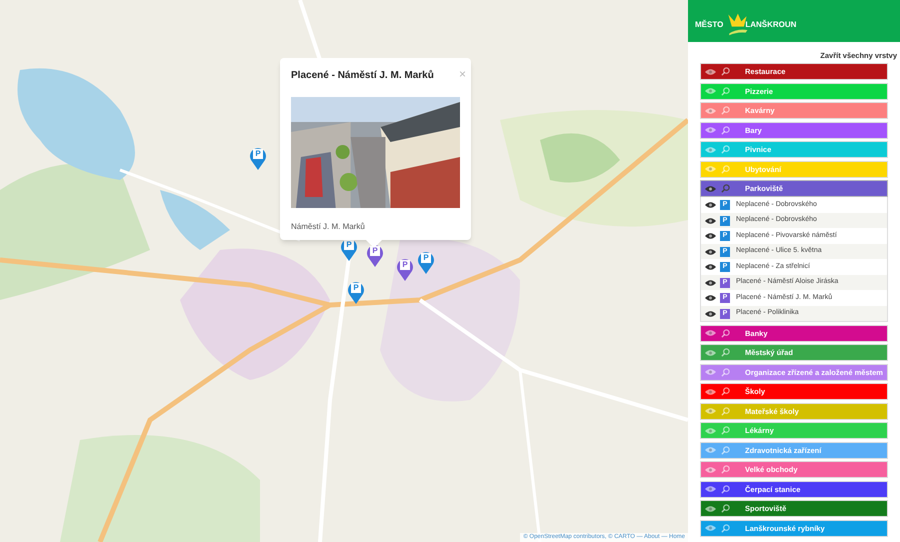 This screenshot has width=900, height=542. What do you see at coordinates (770, 25) in the screenshot?
I see `logo-text: LANŠKROUN` at bounding box center [770, 25].